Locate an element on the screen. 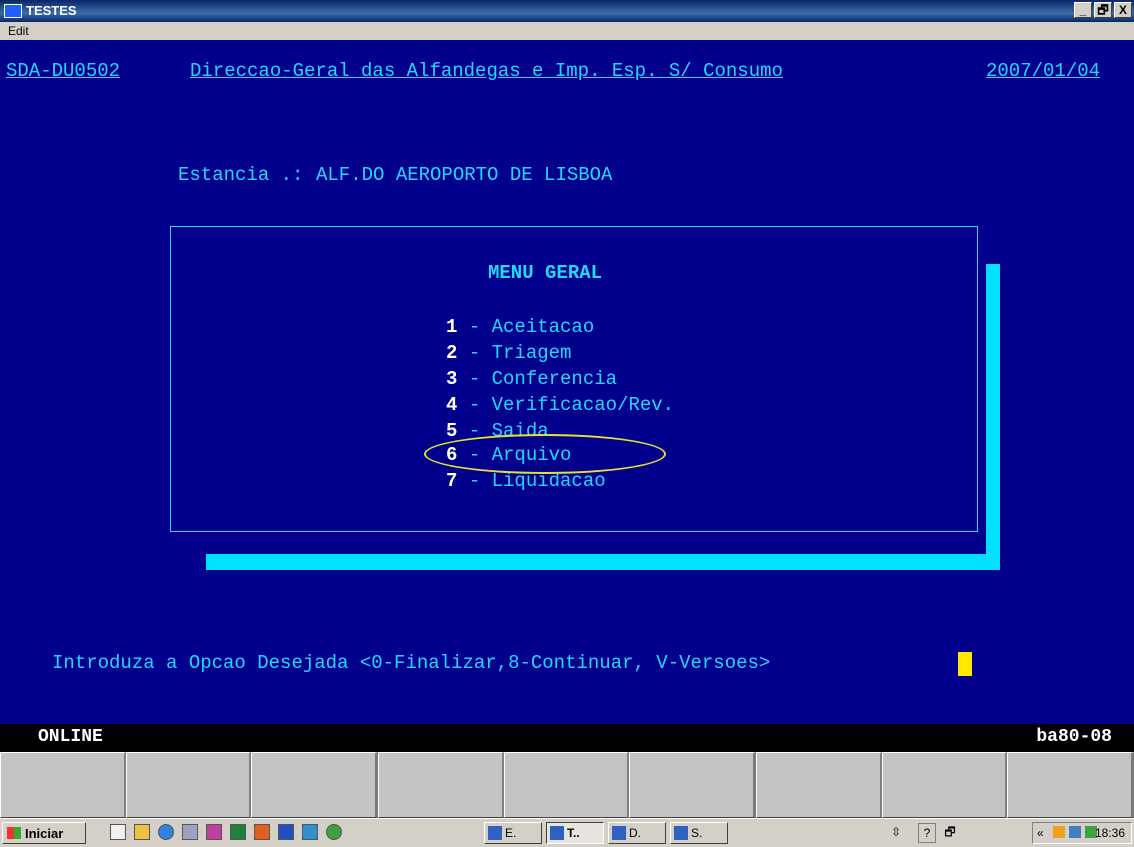  taskbar-button-label: E. is located at coordinates (511, 833).